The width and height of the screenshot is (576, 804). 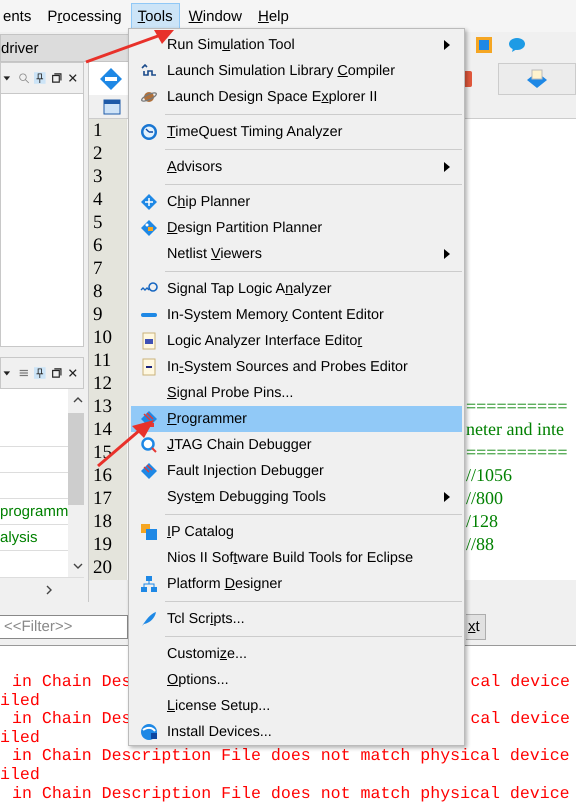 I want to click on line-number: 9, so click(x=97, y=314).